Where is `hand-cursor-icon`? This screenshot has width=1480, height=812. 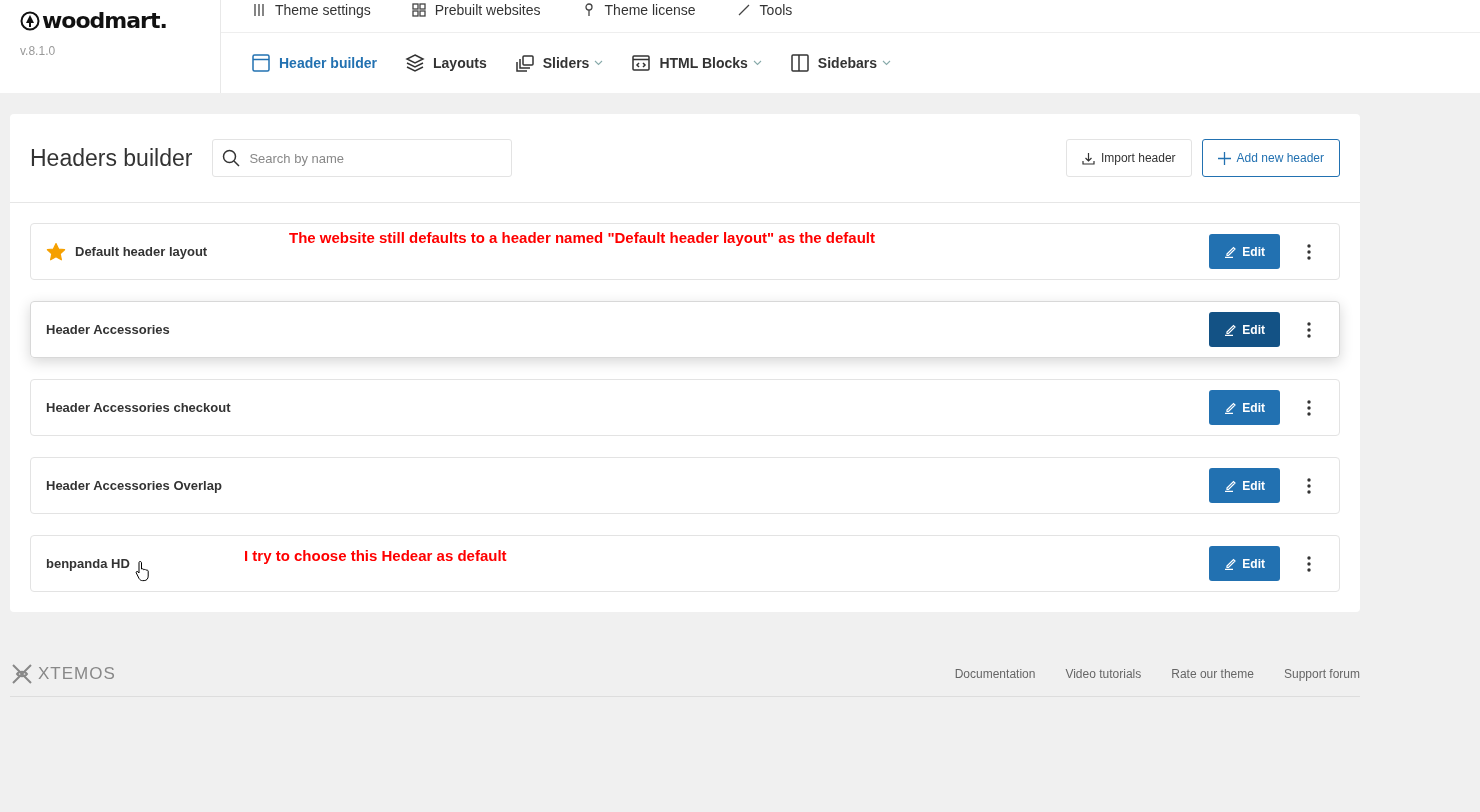 hand-cursor-icon is located at coordinates (142, 570).